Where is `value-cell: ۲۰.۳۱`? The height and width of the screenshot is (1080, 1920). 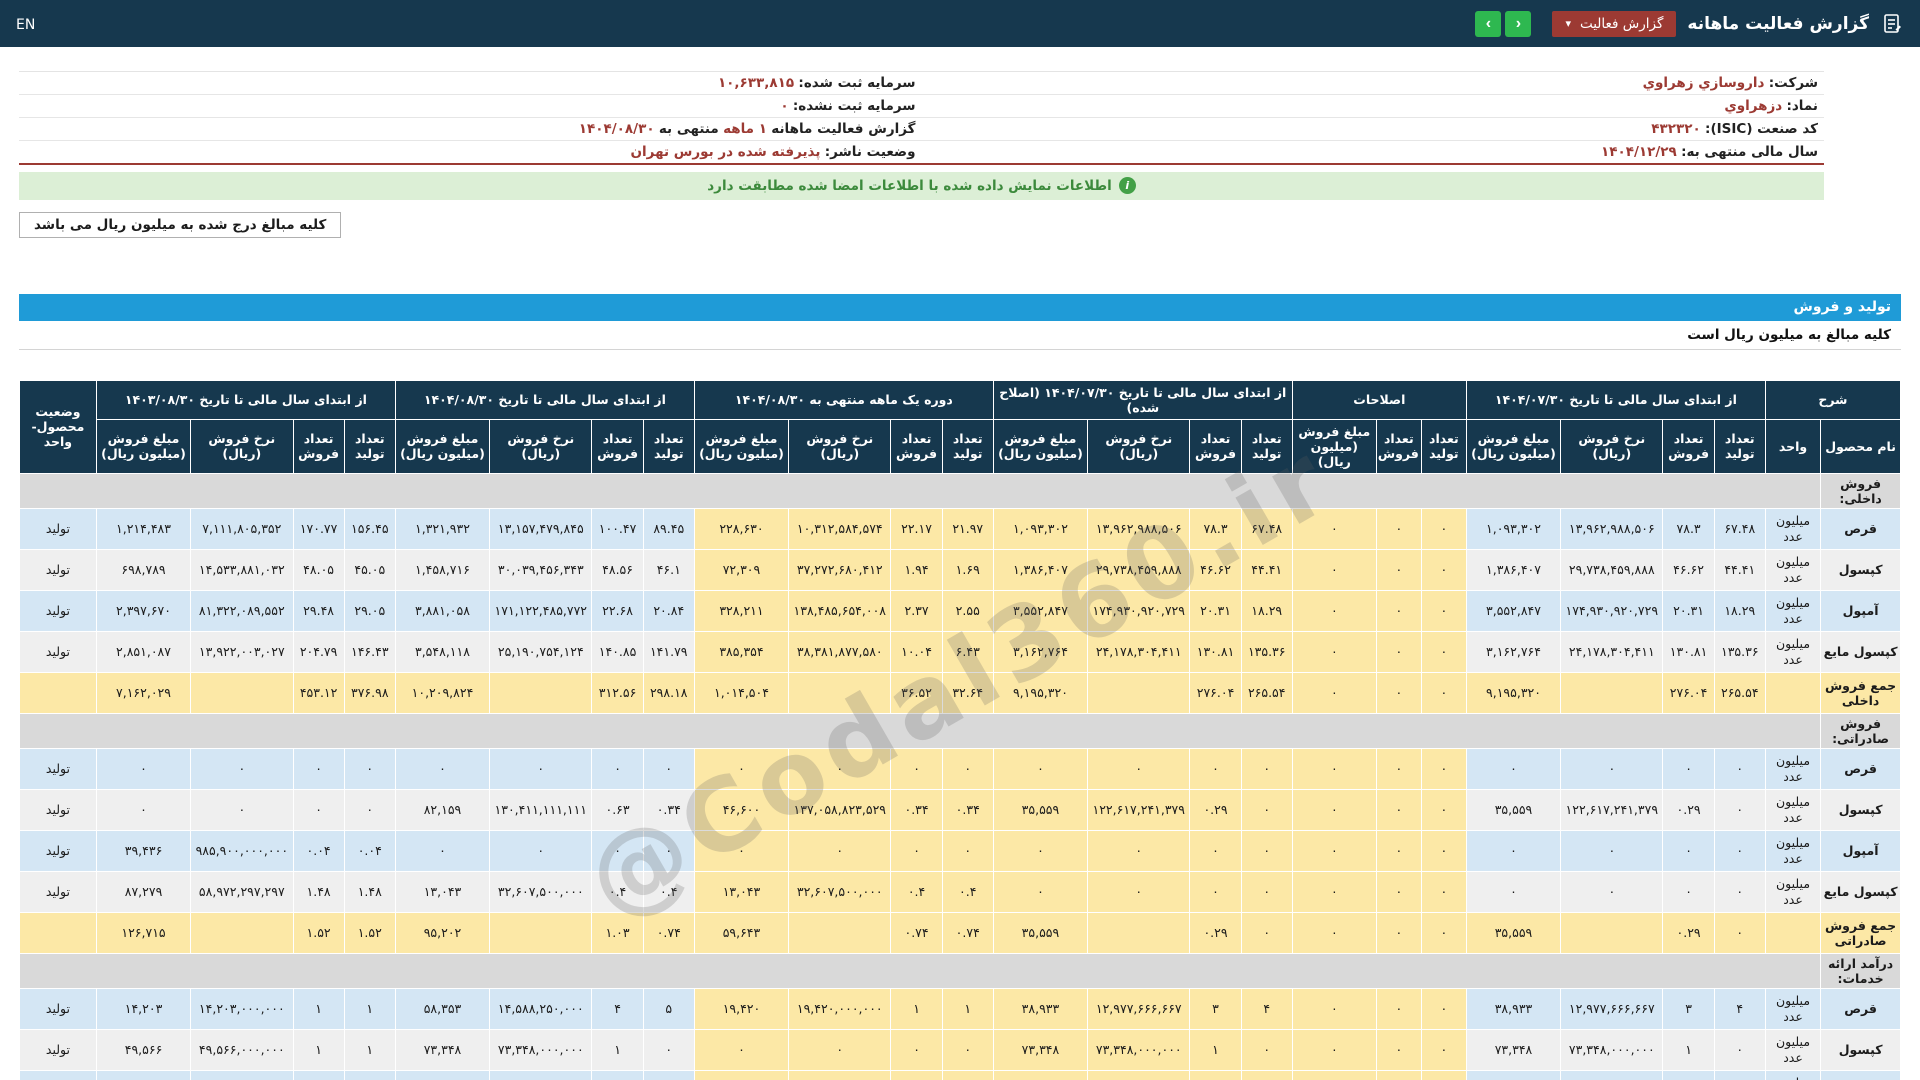
value-cell: ۲۰.۳۱ is located at coordinates (1215, 610).